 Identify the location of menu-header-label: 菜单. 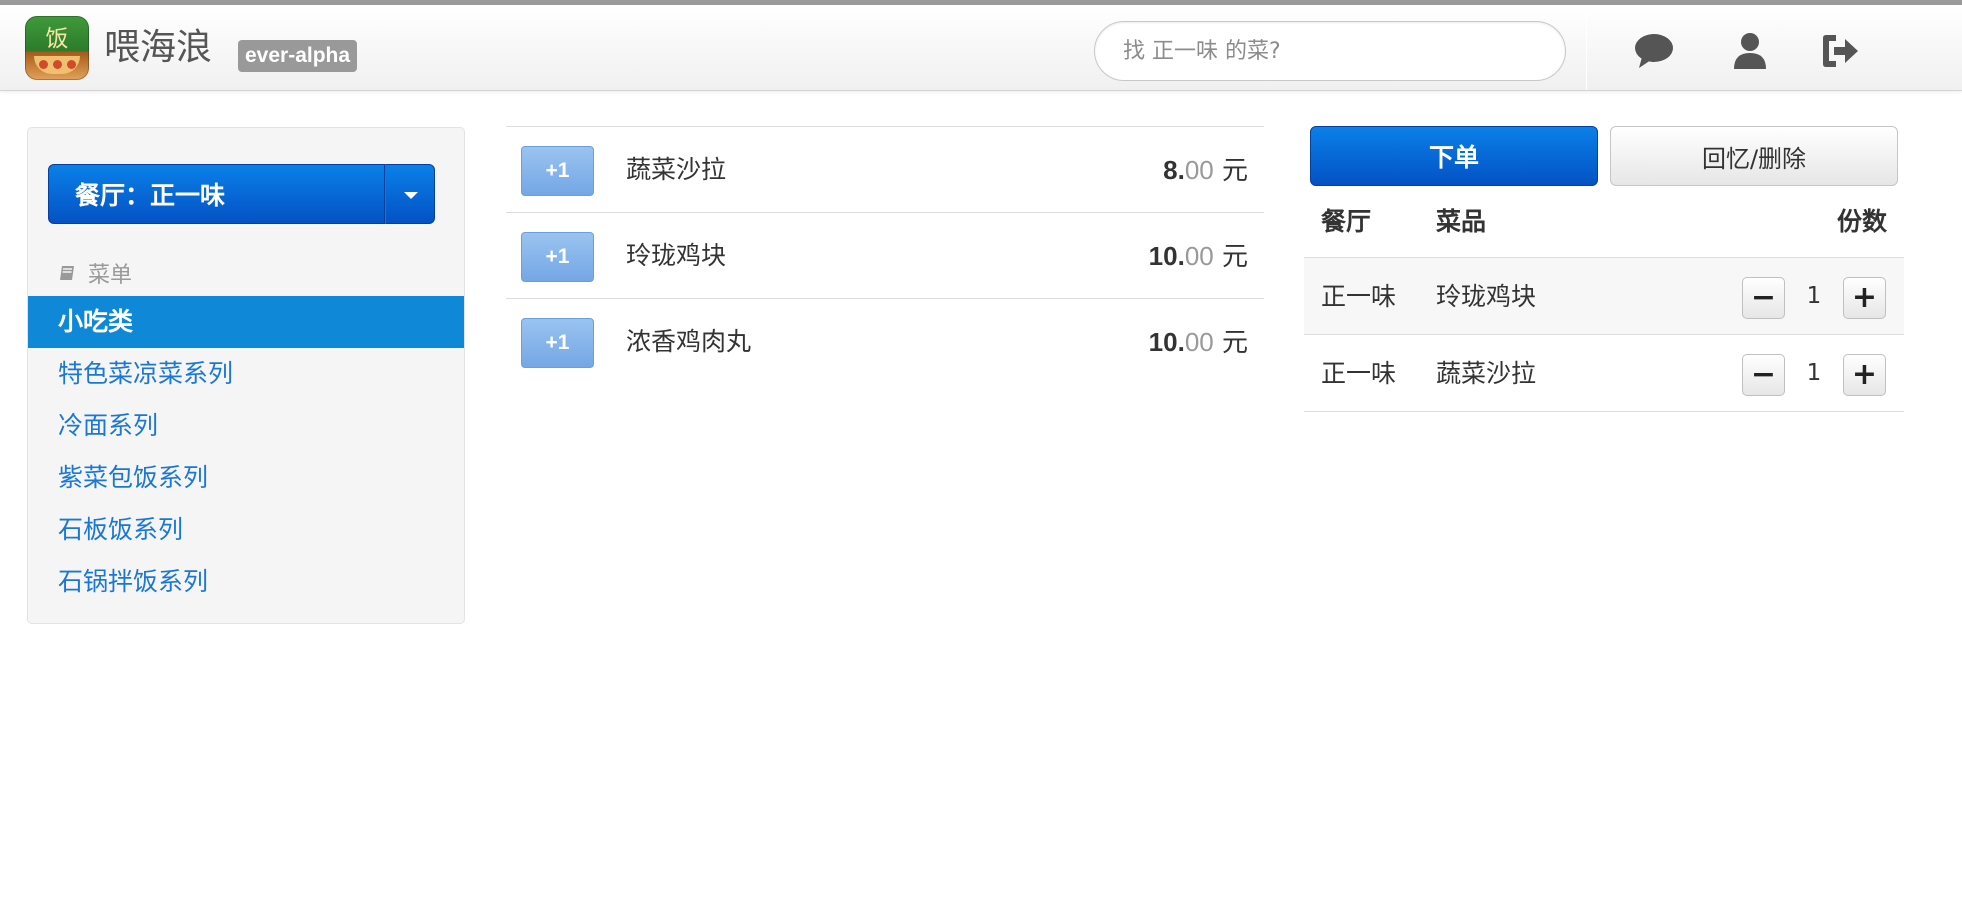
(110, 275).